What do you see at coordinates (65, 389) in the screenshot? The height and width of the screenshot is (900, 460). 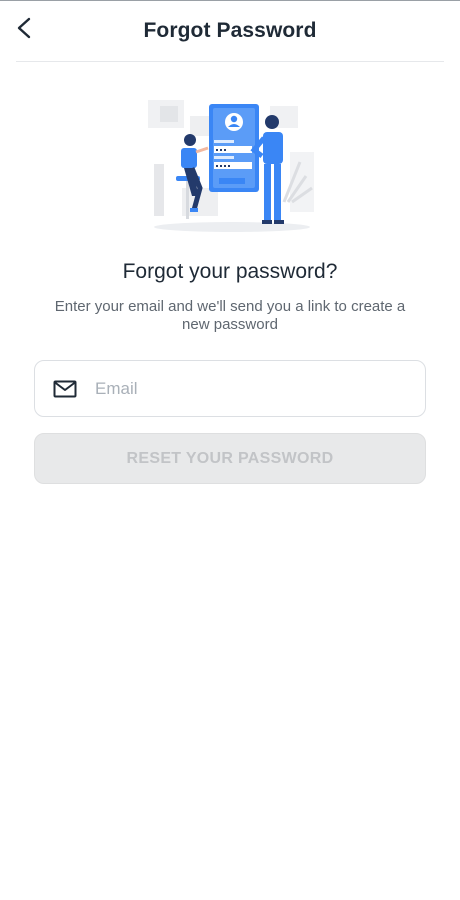 I see `envelope-icon` at bounding box center [65, 389].